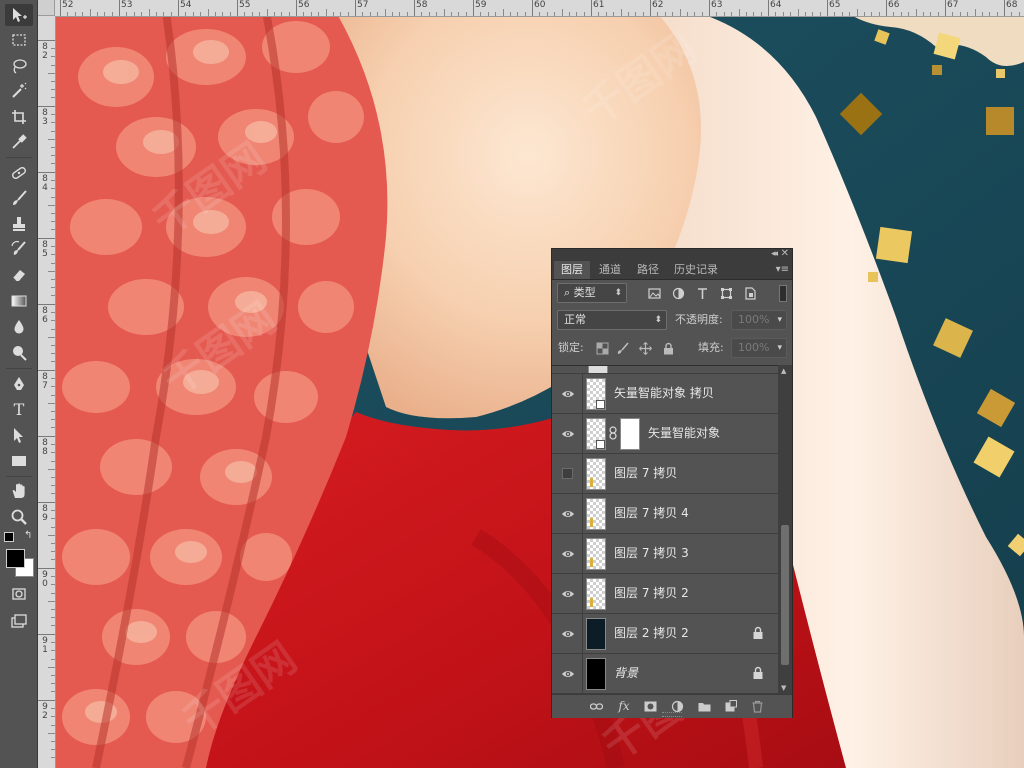  What do you see at coordinates (53, 90) in the screenshot?
I see `ruler-minor-tick` at bounding box center [53, 90].